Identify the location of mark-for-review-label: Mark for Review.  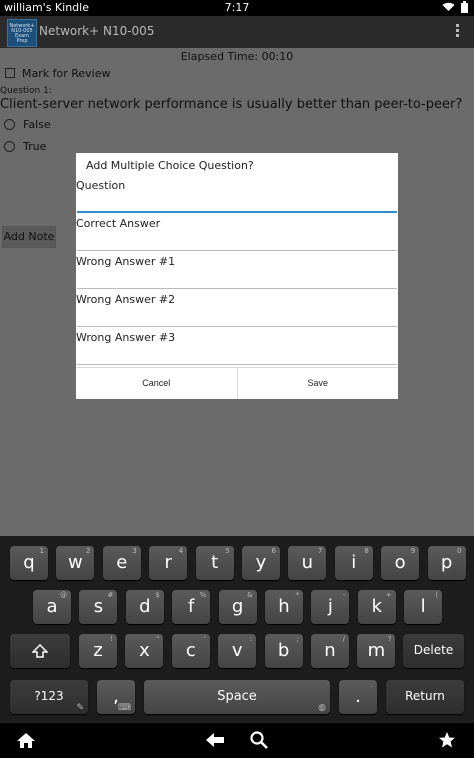
(66, 73).